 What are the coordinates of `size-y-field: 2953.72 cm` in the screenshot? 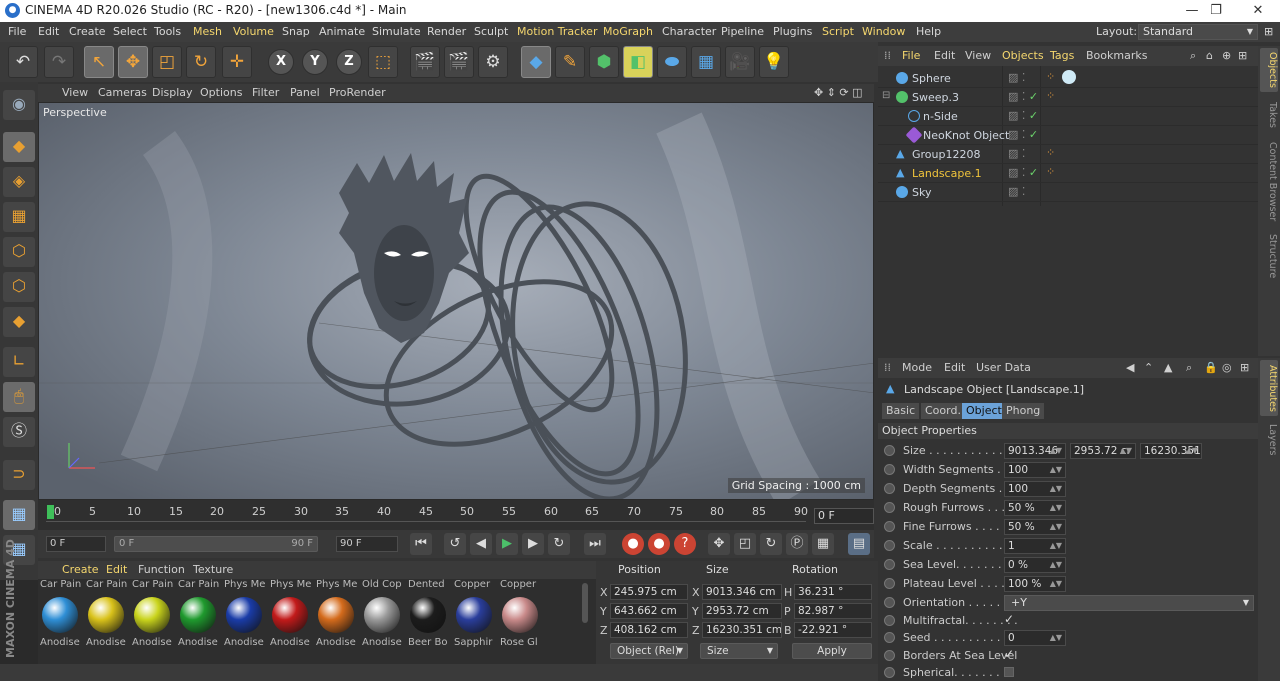 It's located at (742, 611).